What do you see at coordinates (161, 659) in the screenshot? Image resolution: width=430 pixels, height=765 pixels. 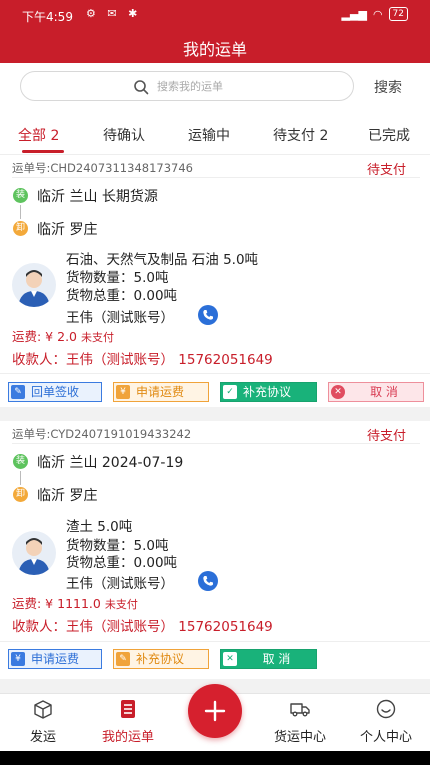 I see `supplement-agreement-button: ✎ 补充协议` at bounding box center [161, 659].